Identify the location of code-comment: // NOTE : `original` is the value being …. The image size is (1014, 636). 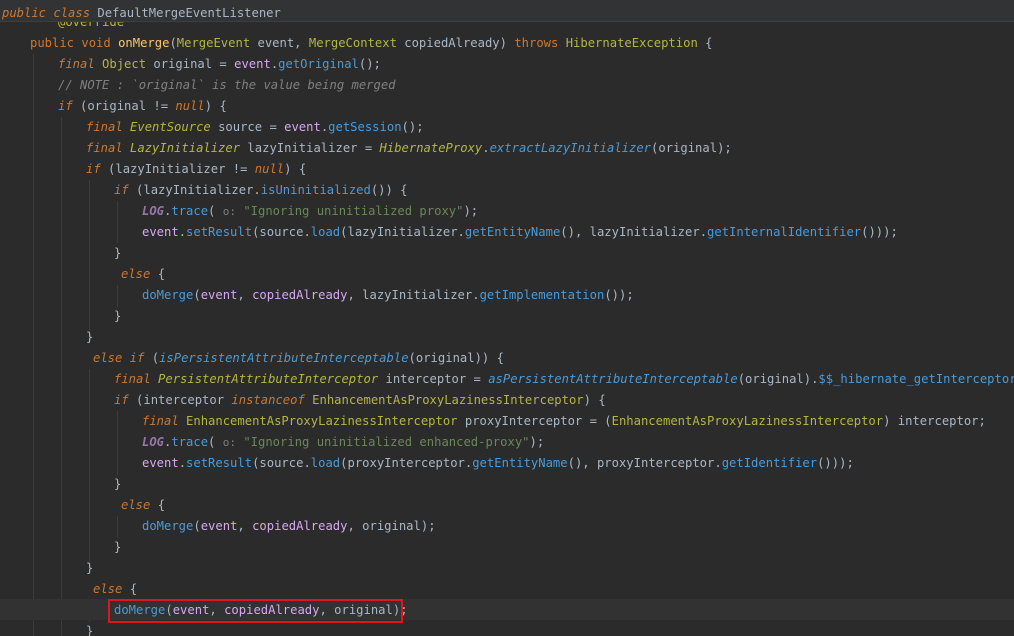
(227, 85).